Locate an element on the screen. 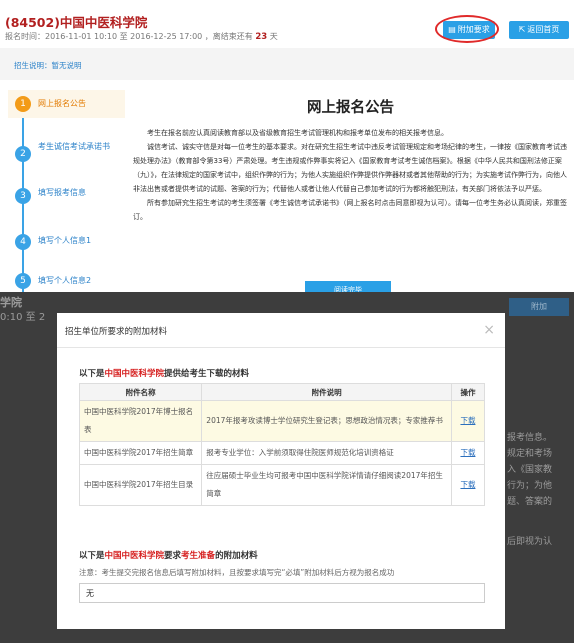  step-number: 5 is located at coordinates (23, 281).